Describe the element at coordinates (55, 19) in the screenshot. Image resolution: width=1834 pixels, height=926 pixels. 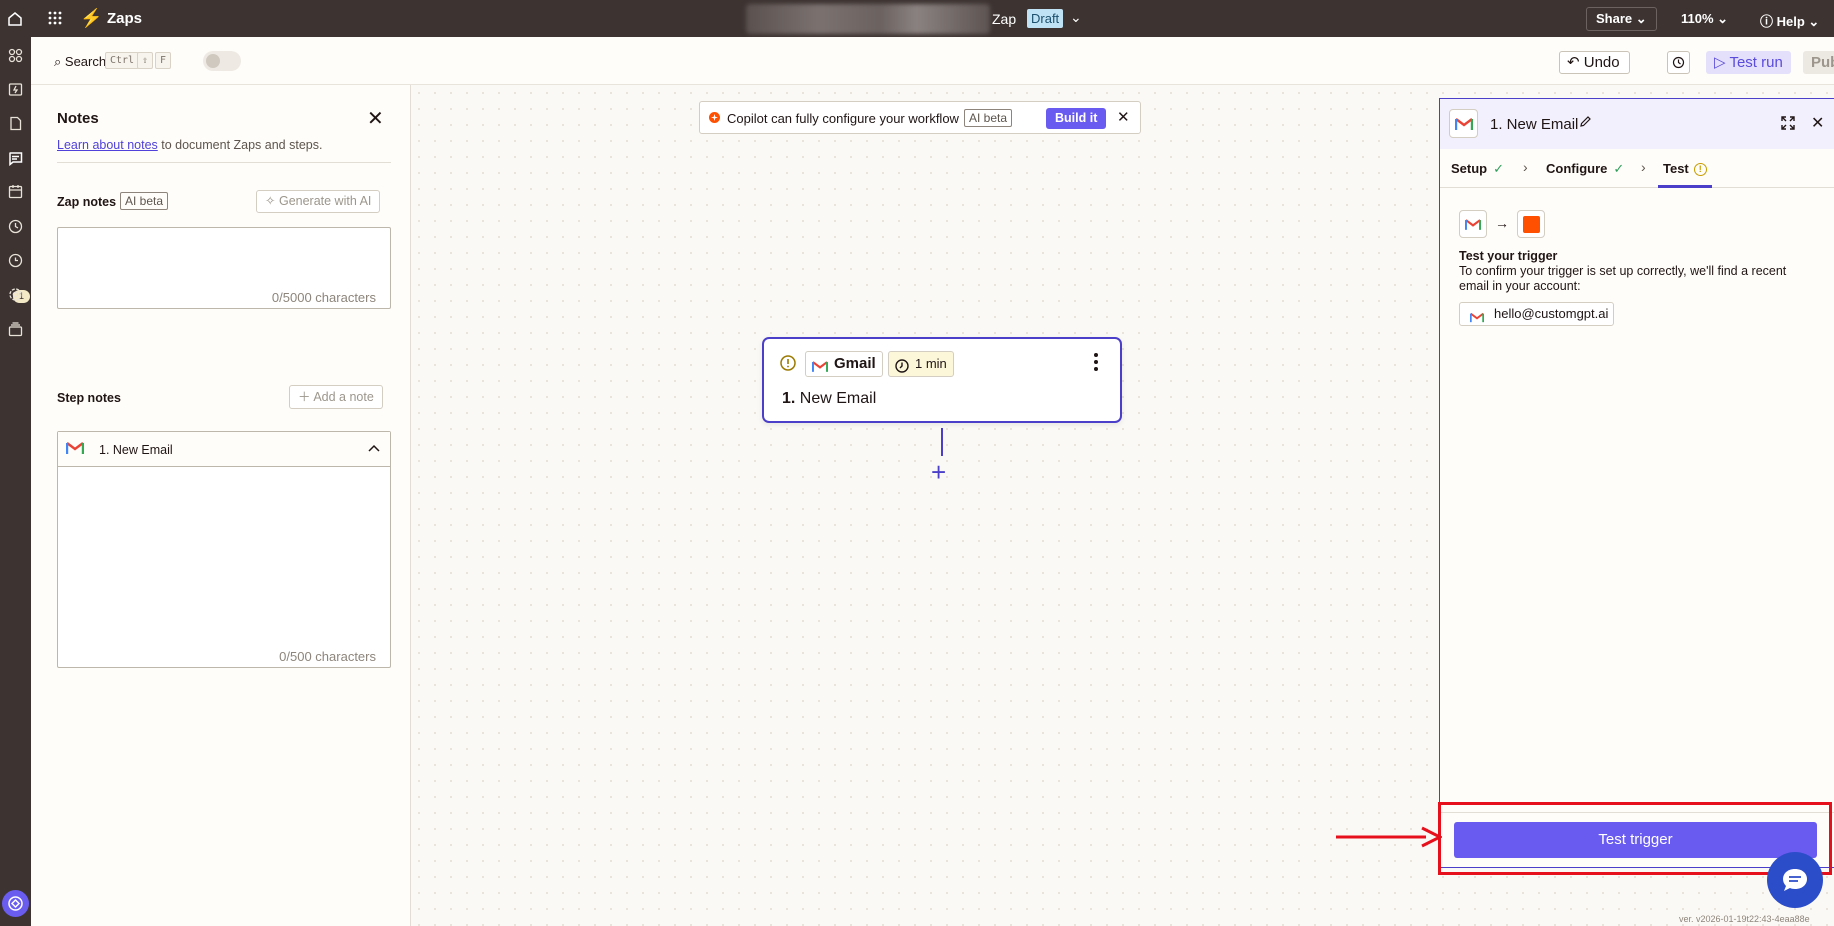
I see `app-grid-icon` at that location.